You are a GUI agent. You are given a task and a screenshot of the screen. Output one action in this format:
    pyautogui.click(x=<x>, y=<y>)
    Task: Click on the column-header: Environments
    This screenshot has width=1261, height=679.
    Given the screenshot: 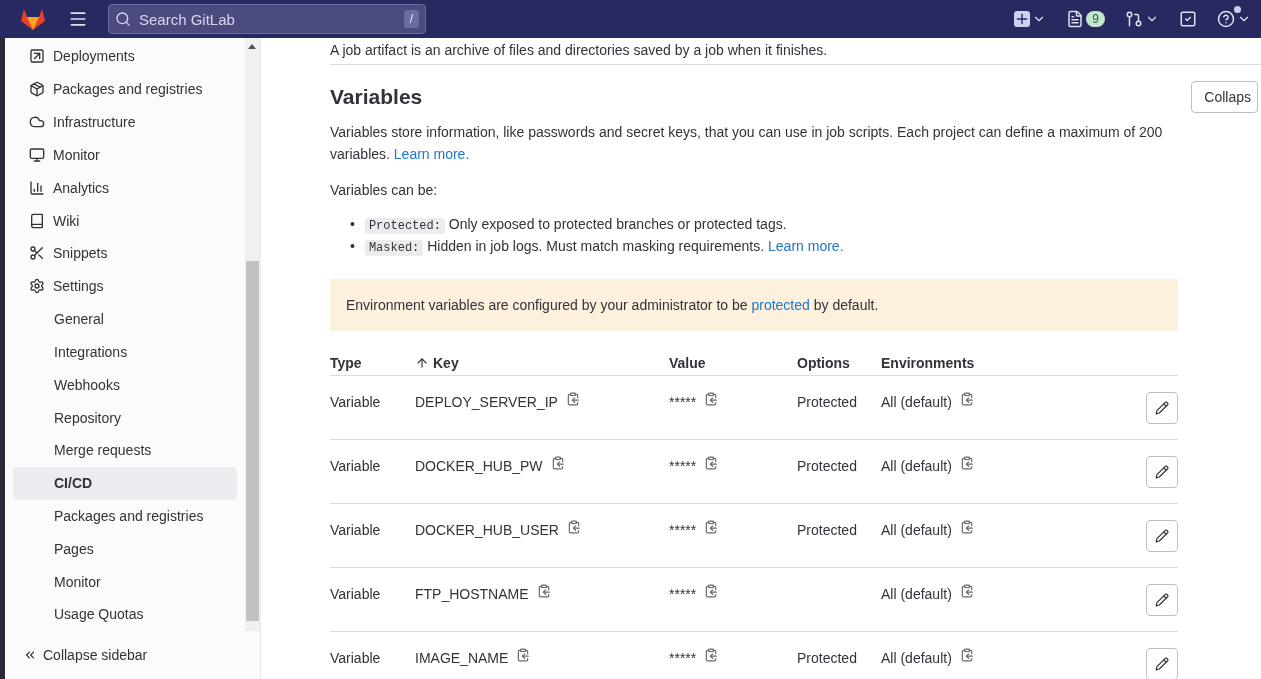 What is the action you would take?
    pyautogui.click(x=1008, y=363)
    